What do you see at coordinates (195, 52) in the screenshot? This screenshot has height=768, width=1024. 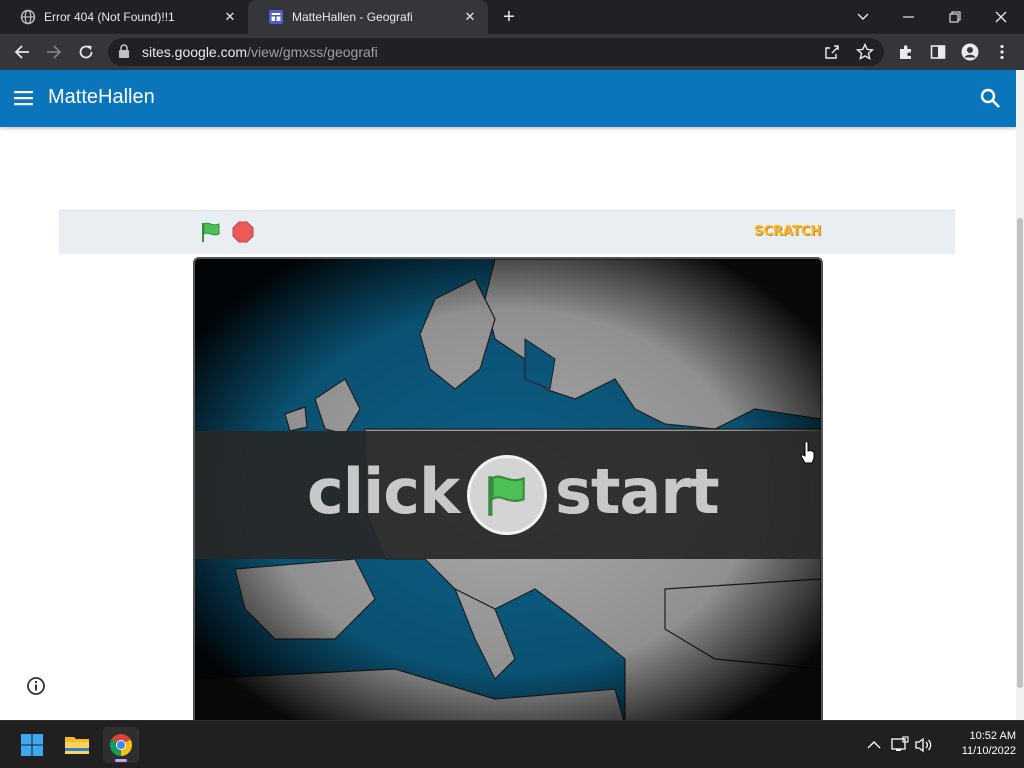 I see `url-host: sites.google.com` at bounding box center [195, 52].